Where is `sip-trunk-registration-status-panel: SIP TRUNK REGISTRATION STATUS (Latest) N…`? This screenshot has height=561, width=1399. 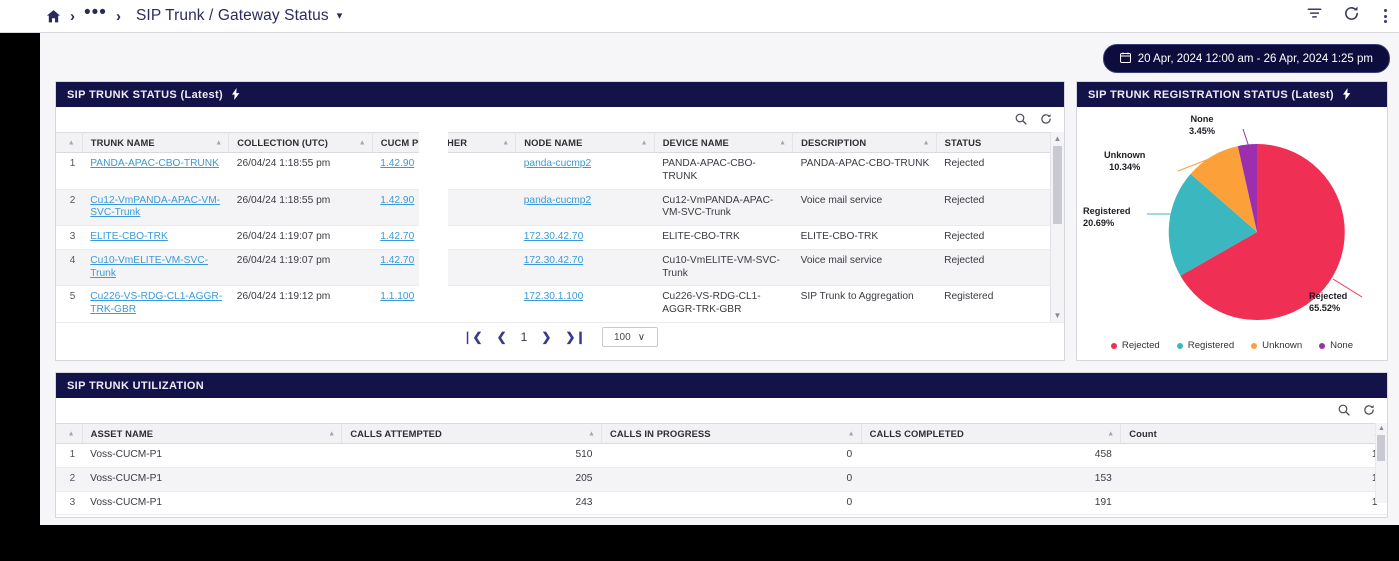 sip-trunk-registration-status-panel: SIP TRUNK REGISTRATION STATUS (Latest) N… is located at coordinates (1232, 221).